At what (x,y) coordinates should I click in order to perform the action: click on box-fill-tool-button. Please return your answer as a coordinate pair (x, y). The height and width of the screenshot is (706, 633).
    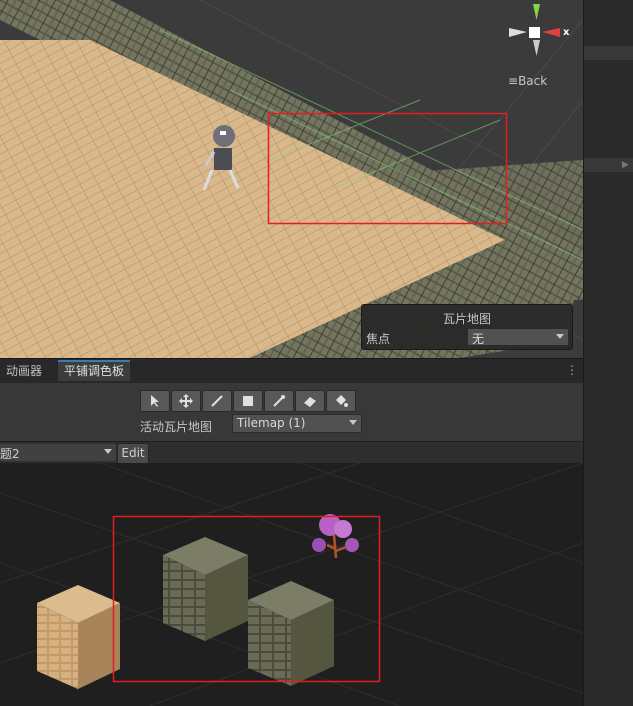
    Looking at the image, I should click on (248, 401).